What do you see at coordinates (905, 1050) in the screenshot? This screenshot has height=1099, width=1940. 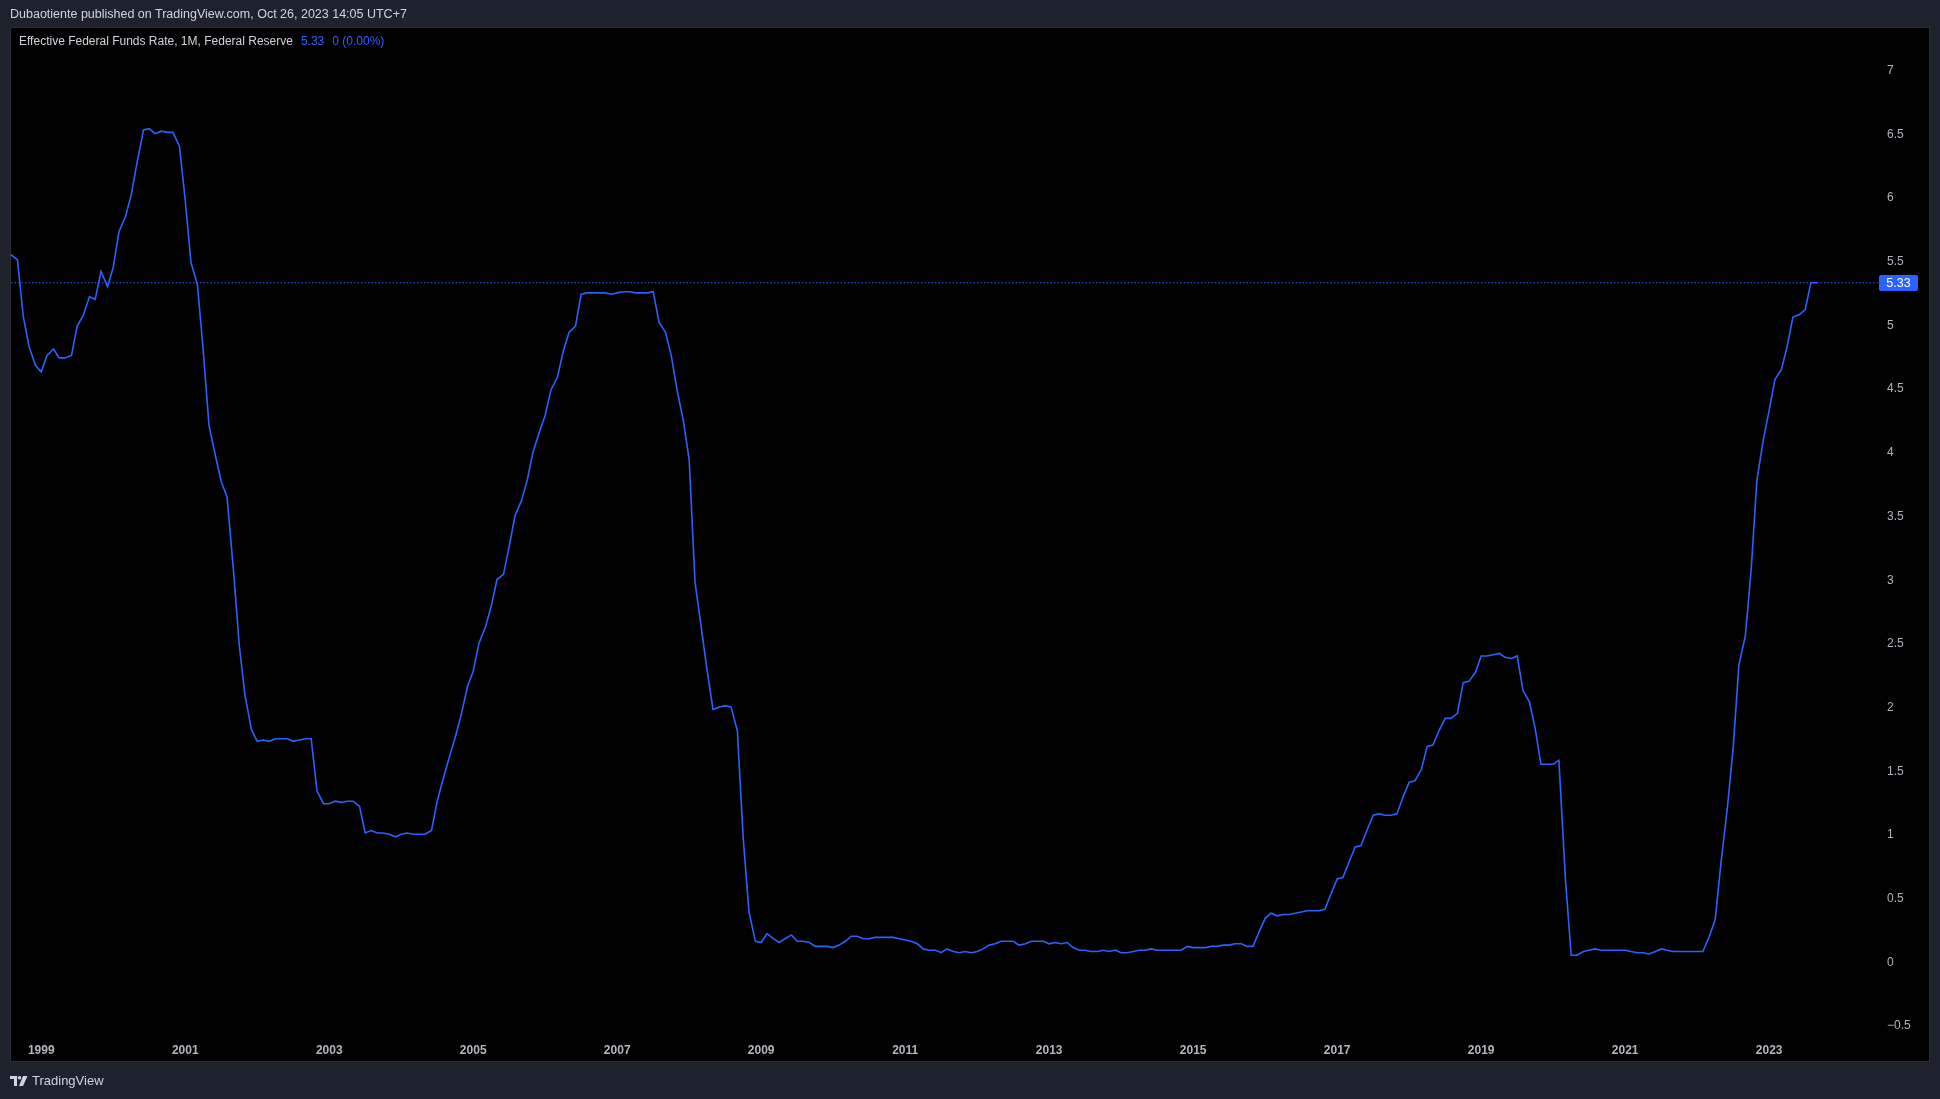 I see `time-axis-label: 2011` at bounding box center [905, 1050].